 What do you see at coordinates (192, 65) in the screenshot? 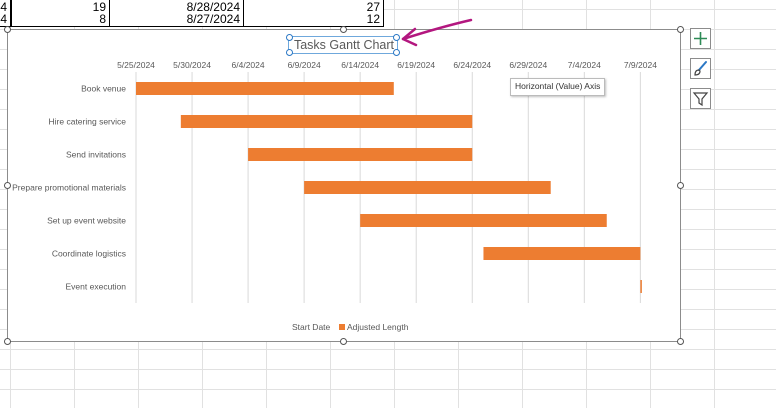
I see `x-tick-label: 5/30/2024` at bounding box center [192, 65].